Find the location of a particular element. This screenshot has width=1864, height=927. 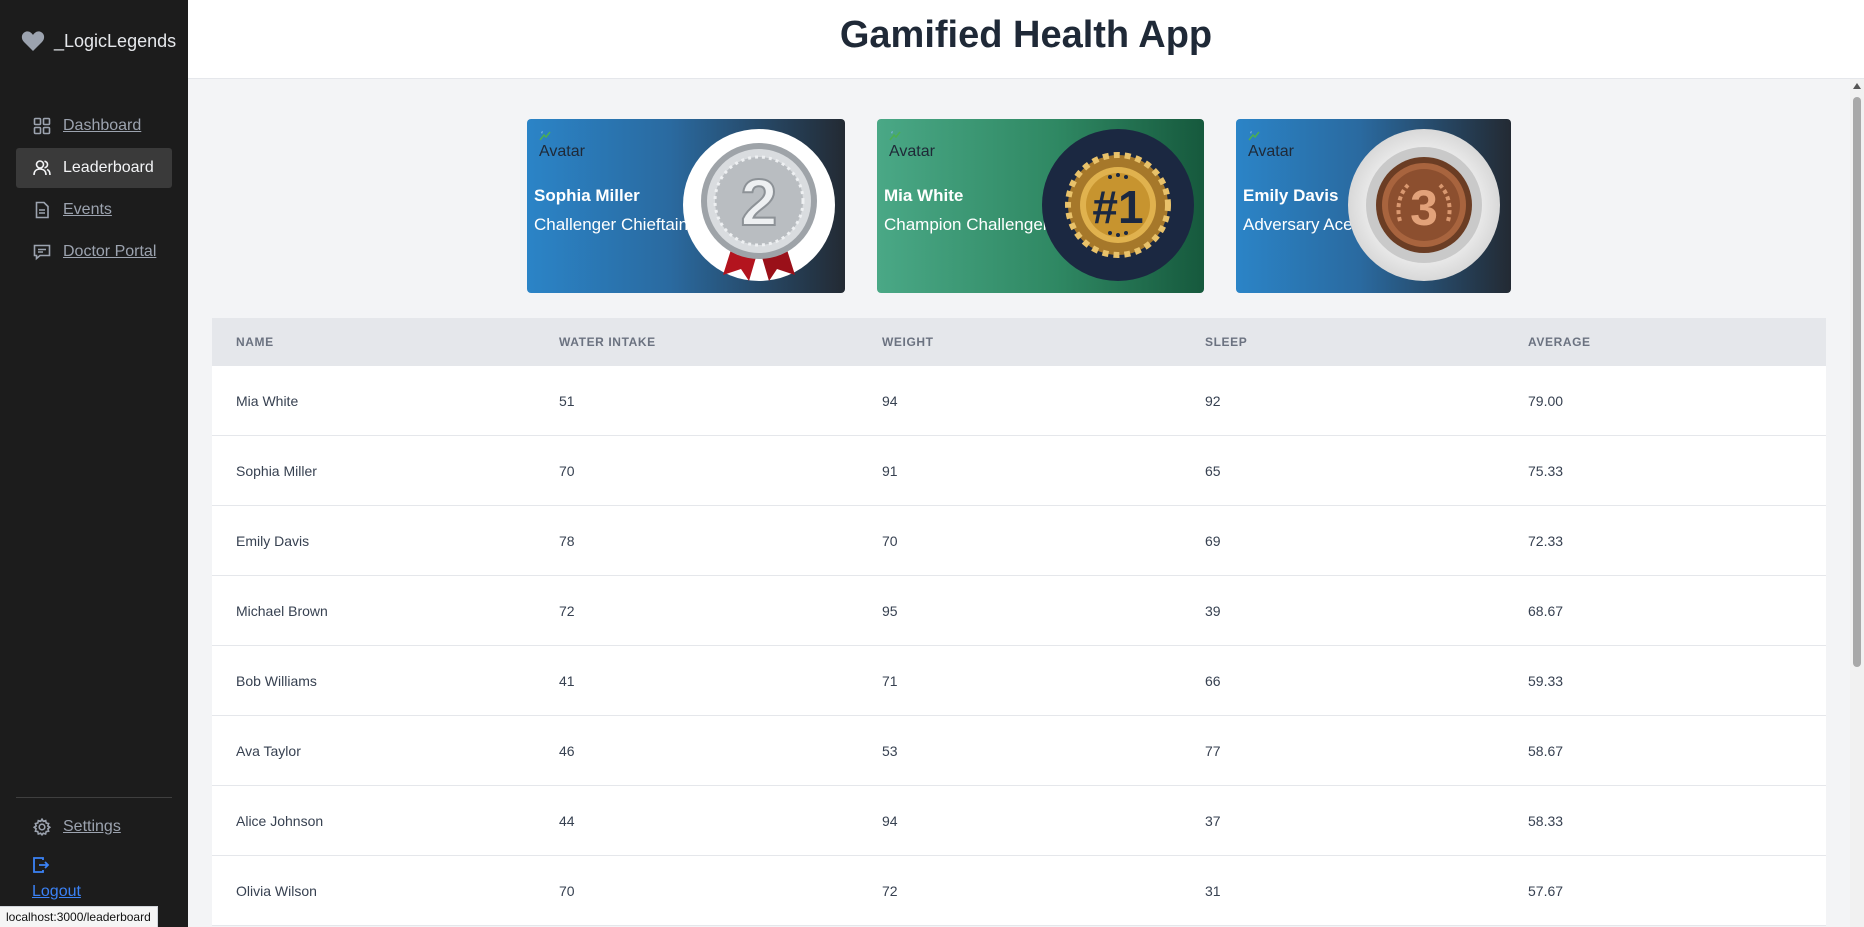

sidebar-item-settings: Settings is located at coordinates (94, 827).